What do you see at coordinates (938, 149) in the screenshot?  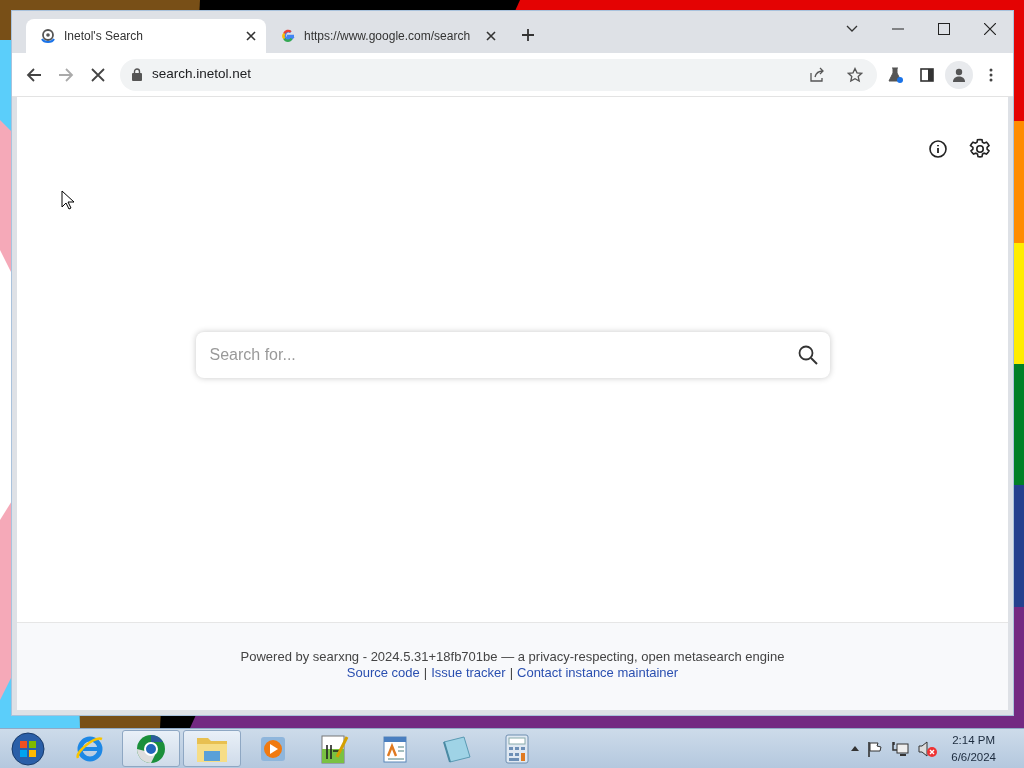 I see `info-icon` at bounding box center [938, 149].